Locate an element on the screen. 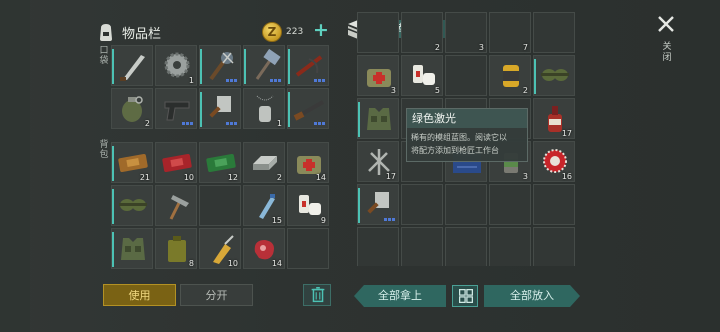 This screenshot has width=720, height=332. item-count: 8 is located at coordinates (191, 263).